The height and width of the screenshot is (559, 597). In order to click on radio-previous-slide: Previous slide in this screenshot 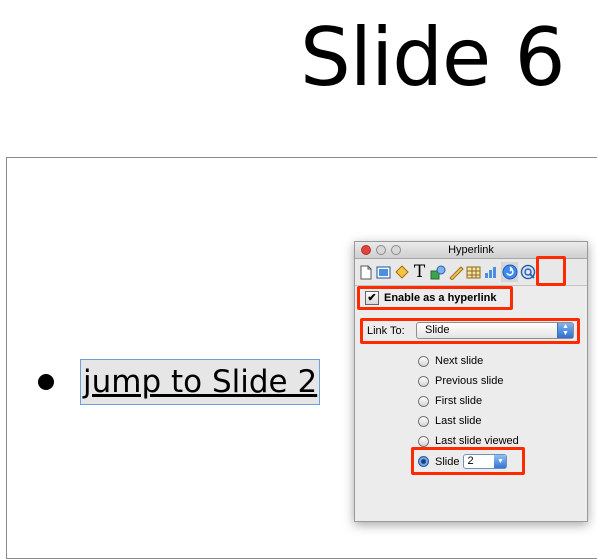, I will do `click(460, 381)`.